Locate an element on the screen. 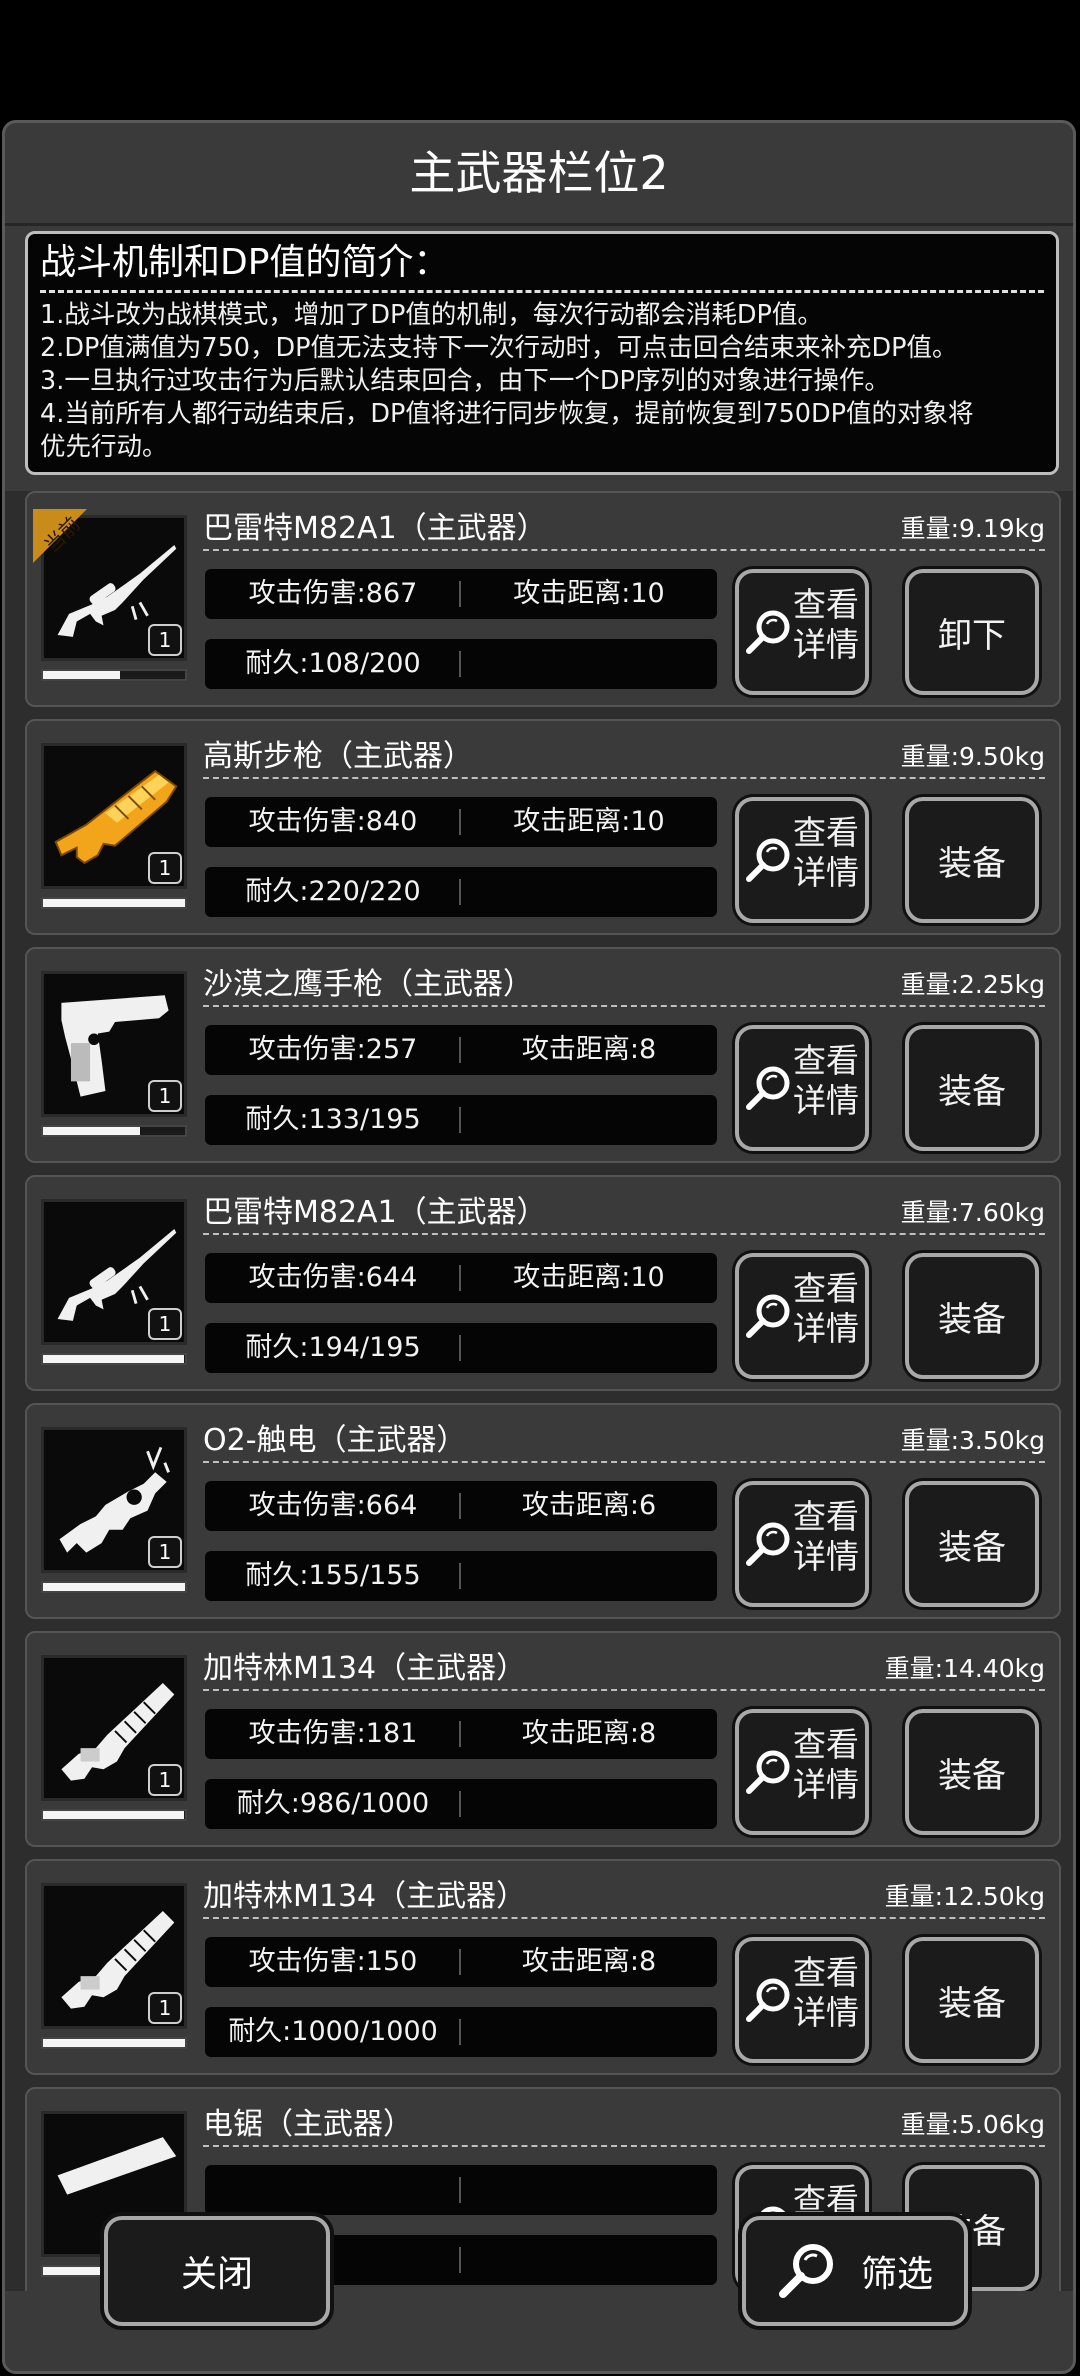  durability-text: 耐久:155/155 is located at coordinates (333, 1575).